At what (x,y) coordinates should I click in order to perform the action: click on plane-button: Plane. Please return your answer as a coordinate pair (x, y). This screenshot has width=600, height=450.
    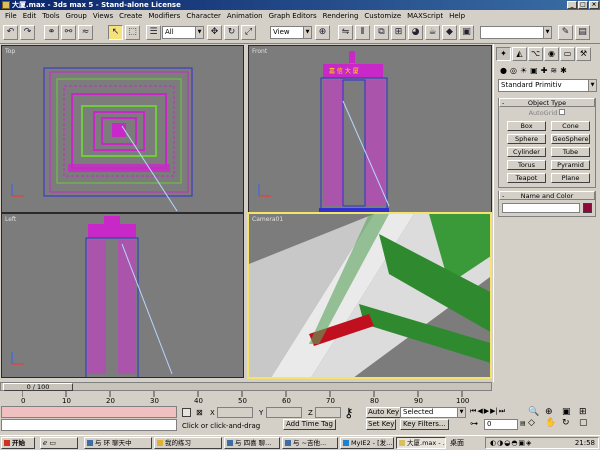
    Looking at the image, I should click on (570, 178).